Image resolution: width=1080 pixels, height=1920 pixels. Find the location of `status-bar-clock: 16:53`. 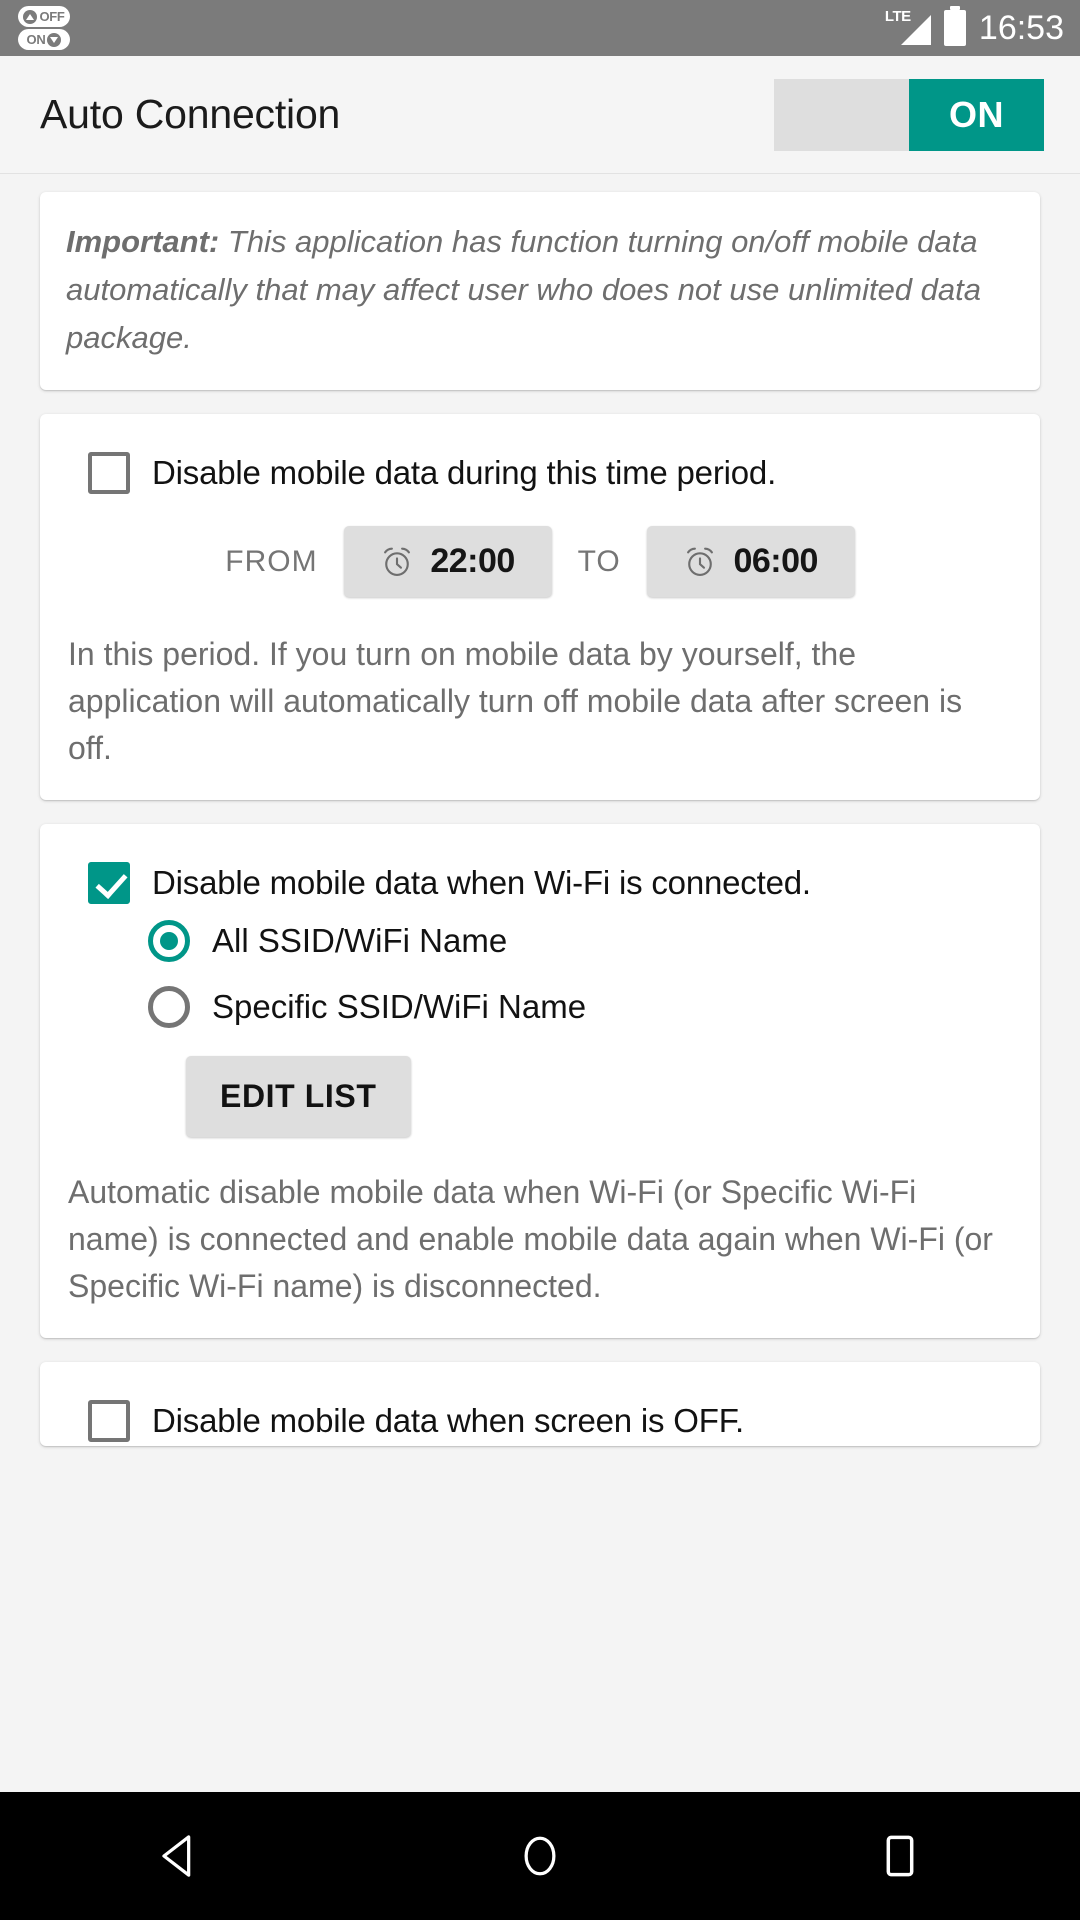

status-bar-clock: 16:53 is located at coordinates (1021, 28).